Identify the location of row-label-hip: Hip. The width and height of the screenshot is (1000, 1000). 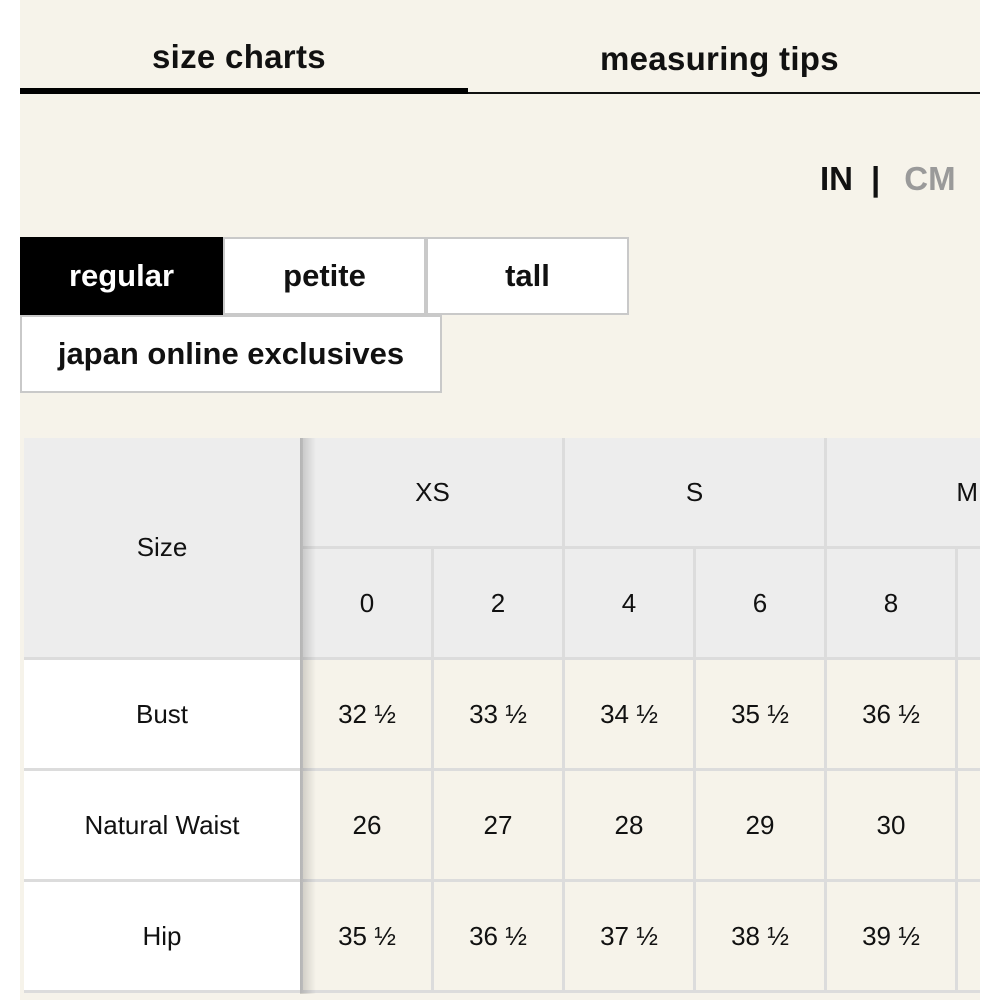
(163, 937).